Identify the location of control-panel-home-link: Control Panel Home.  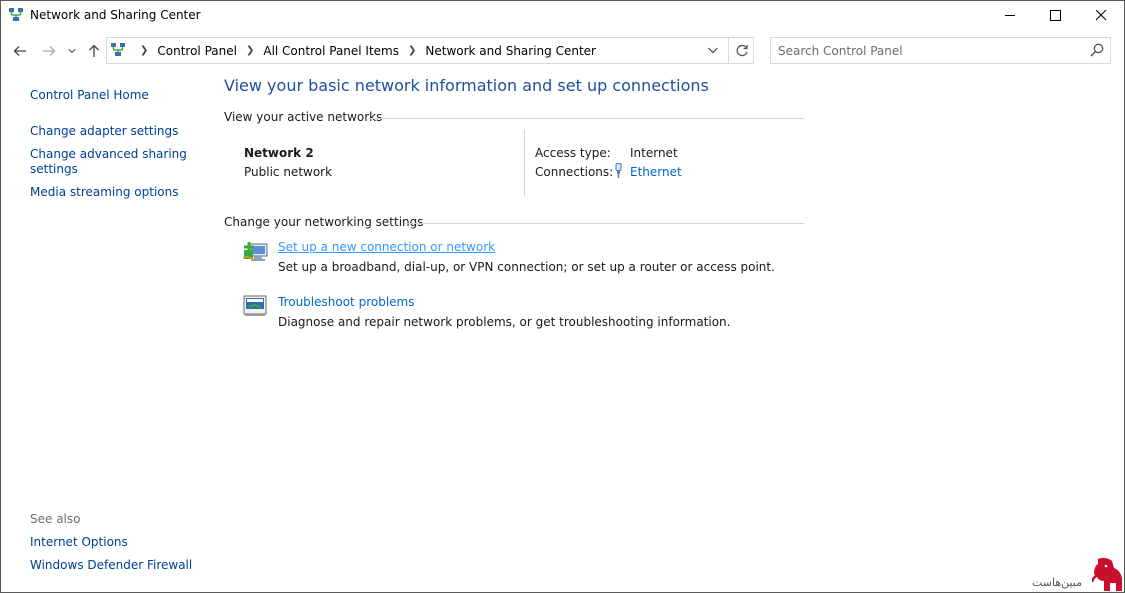
(89, 95).